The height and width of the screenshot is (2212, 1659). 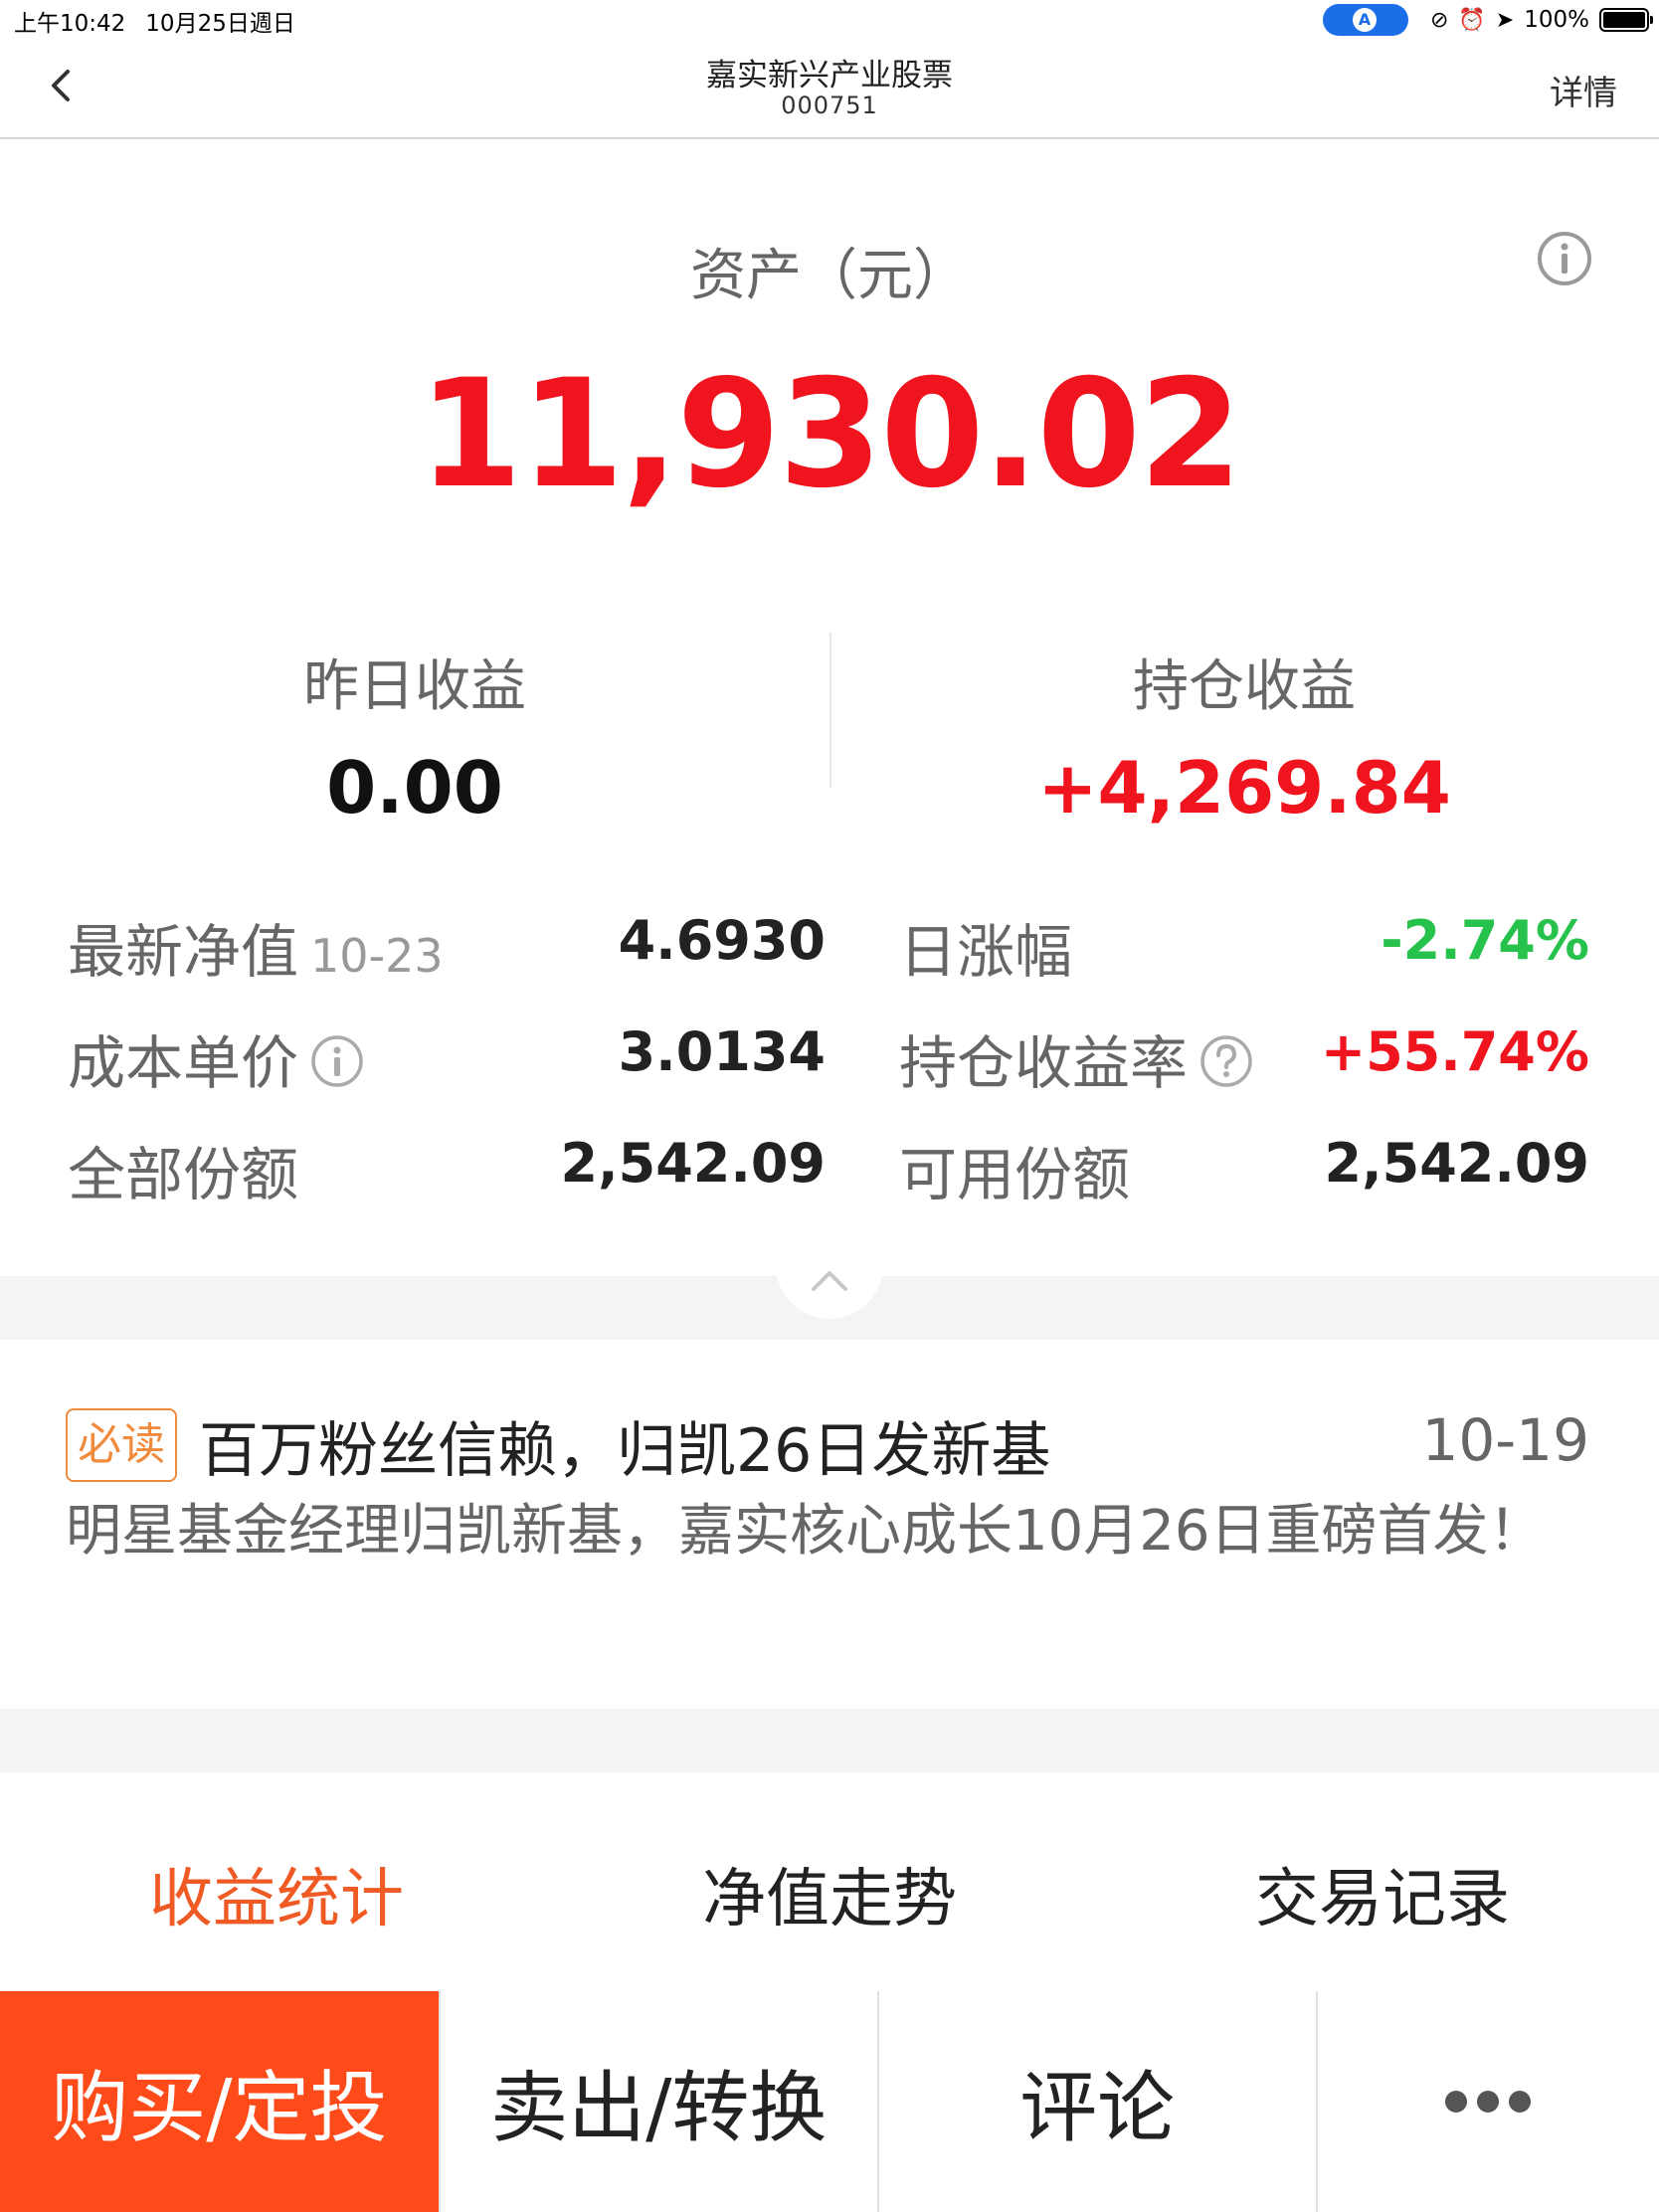 I want to click on cost-price-label-group: 成本单价, so click(x=216, y=1058).